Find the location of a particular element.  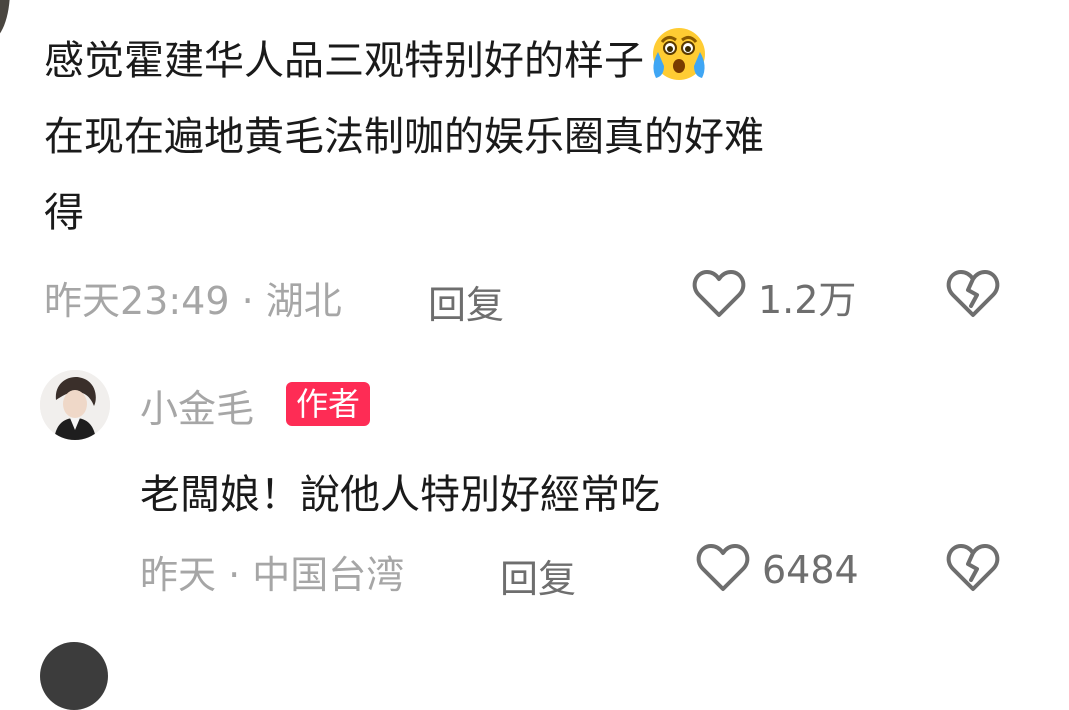

author-badge: 作者 is located at coordinates (328, 404).